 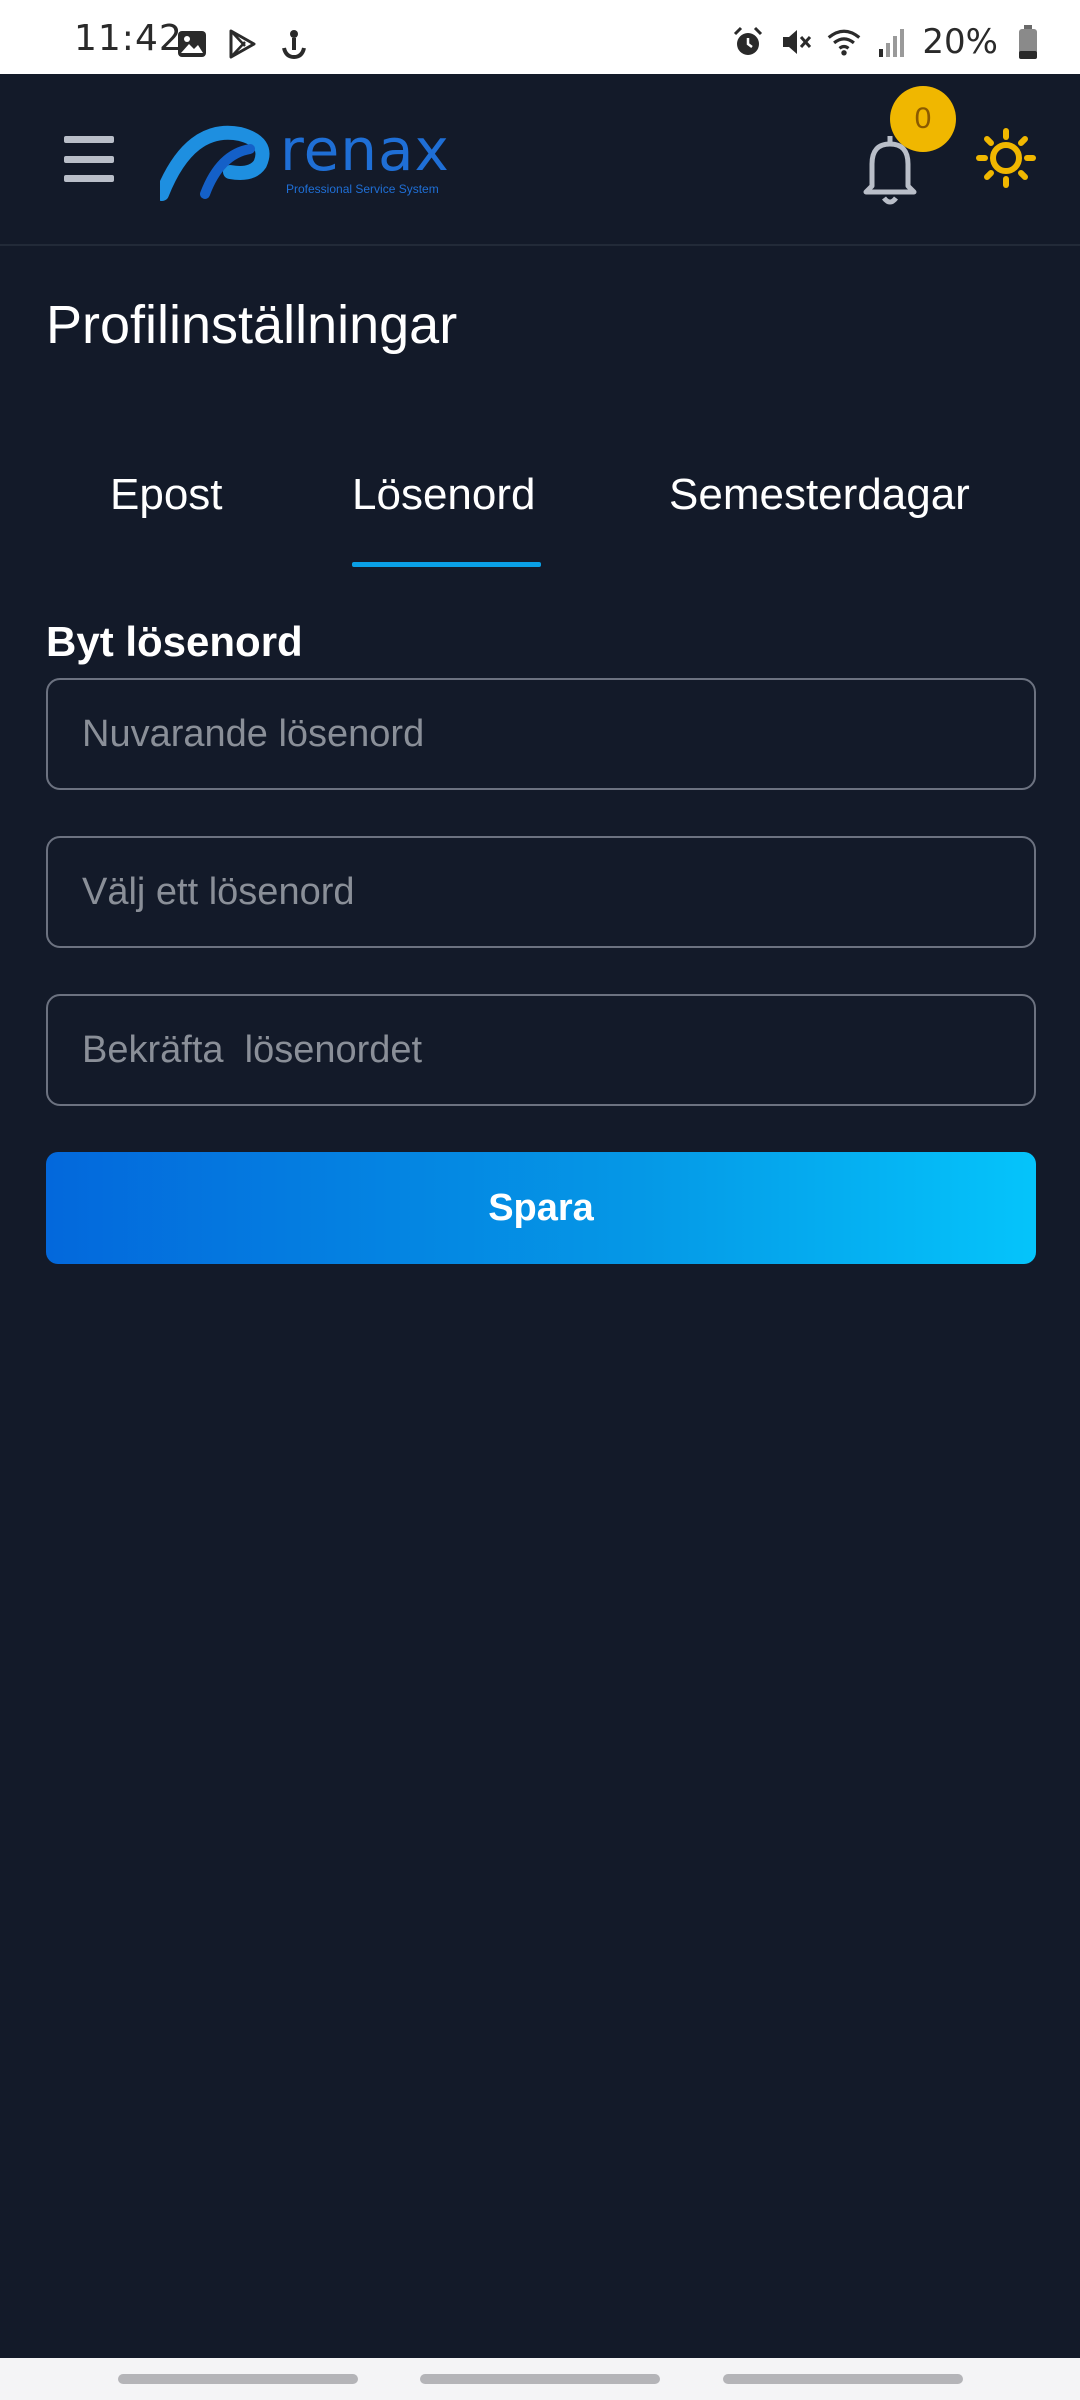 What do you see at coordinates (960, 42) in the screenshot?
I see `battery-level: 20%` at bounding box center [960, 42].